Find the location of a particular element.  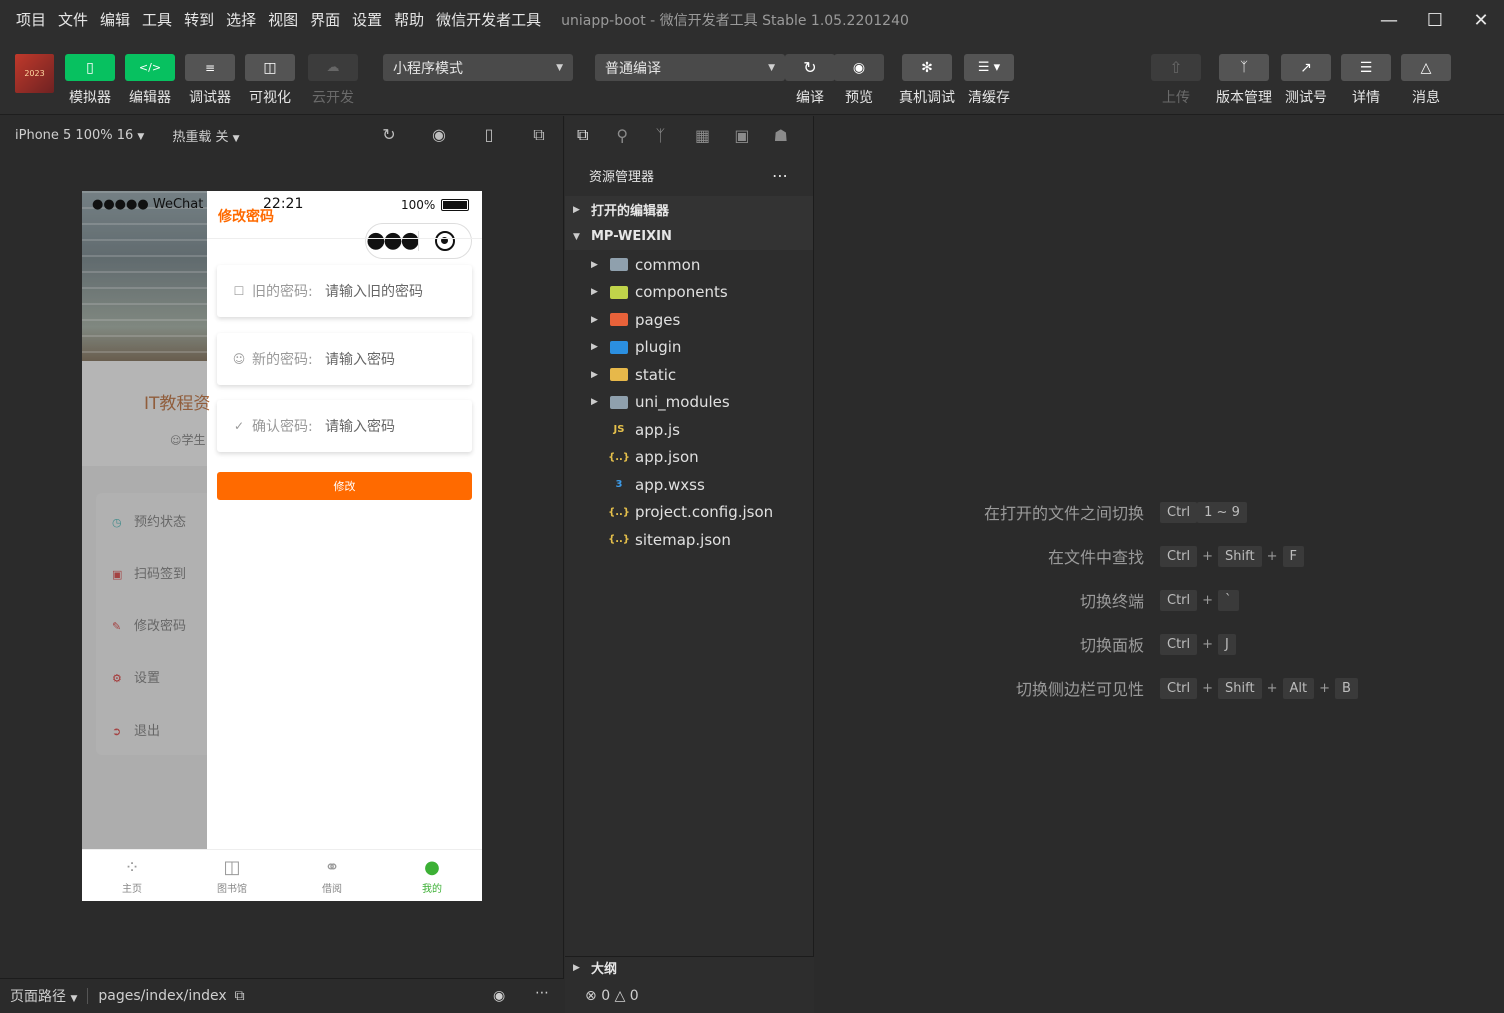

grid-icon: ⁘ is located at coordinates (132, 867).